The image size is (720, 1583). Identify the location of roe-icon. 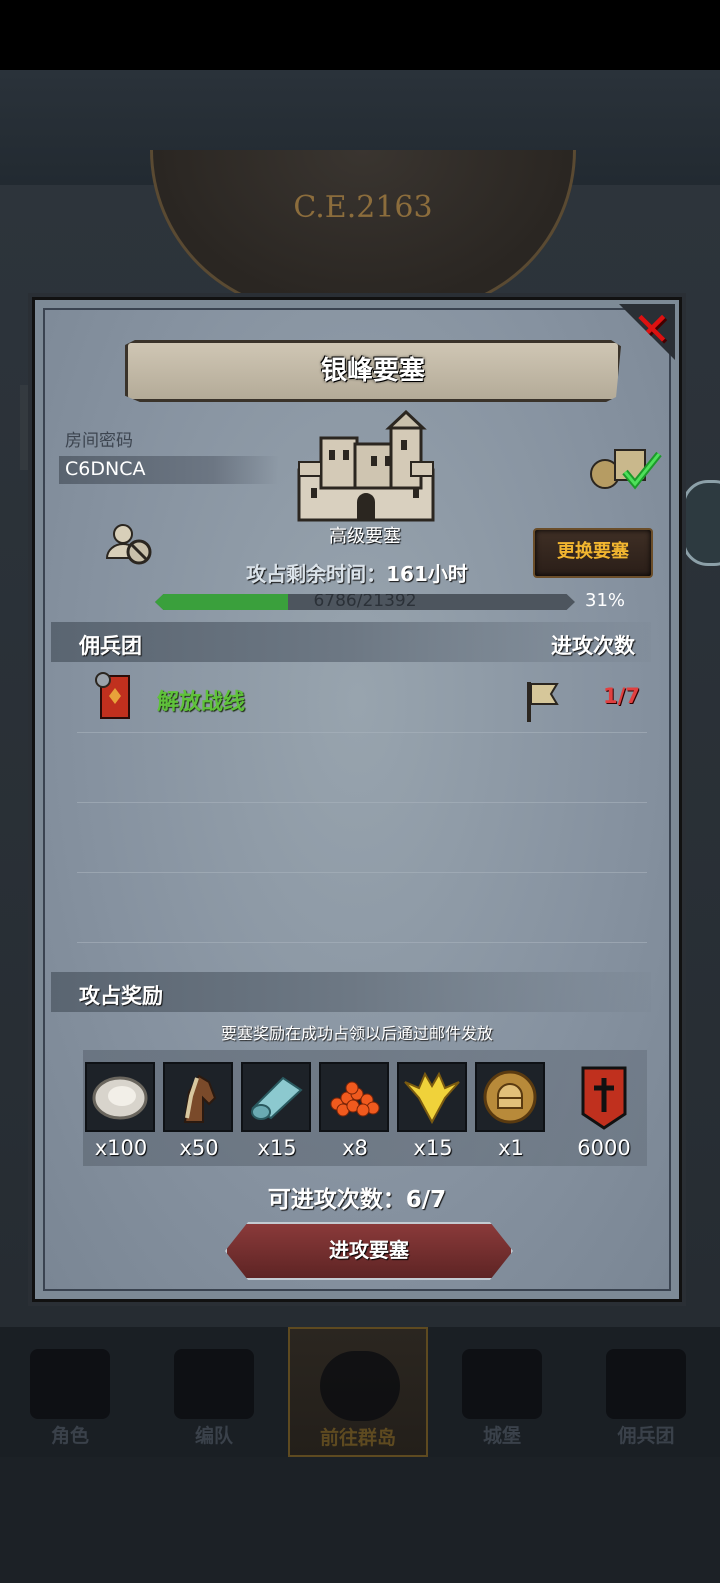
(354, 1097).